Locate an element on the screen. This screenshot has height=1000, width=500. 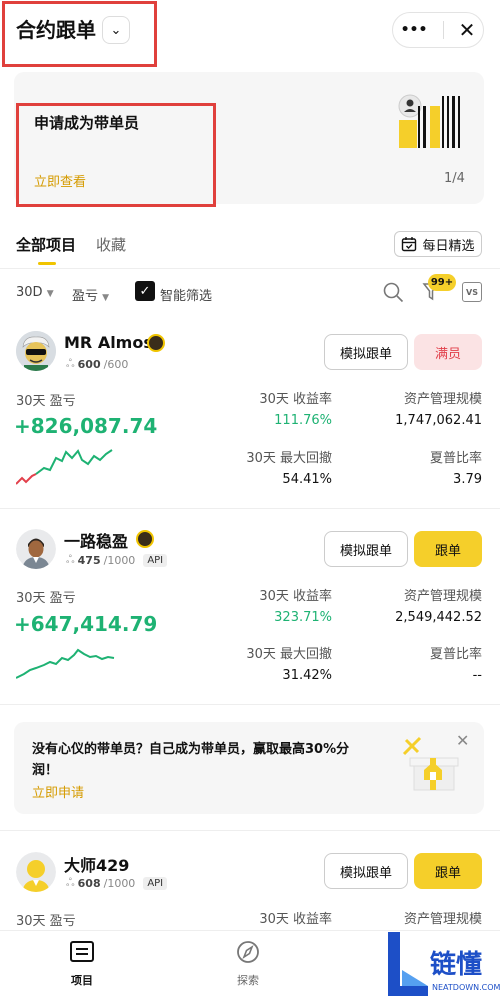
tab-favorites: 收藏 is located at coordinates (111, 244).